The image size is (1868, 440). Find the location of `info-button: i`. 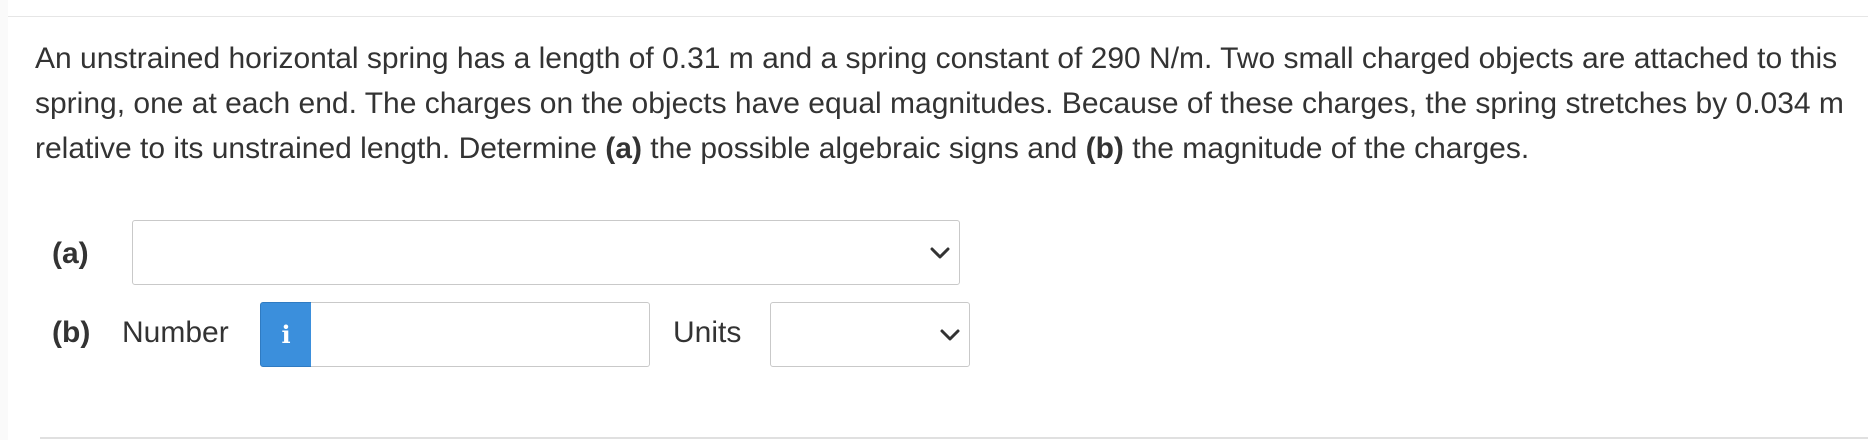

info-button: i is located at coordinates (286, 334).